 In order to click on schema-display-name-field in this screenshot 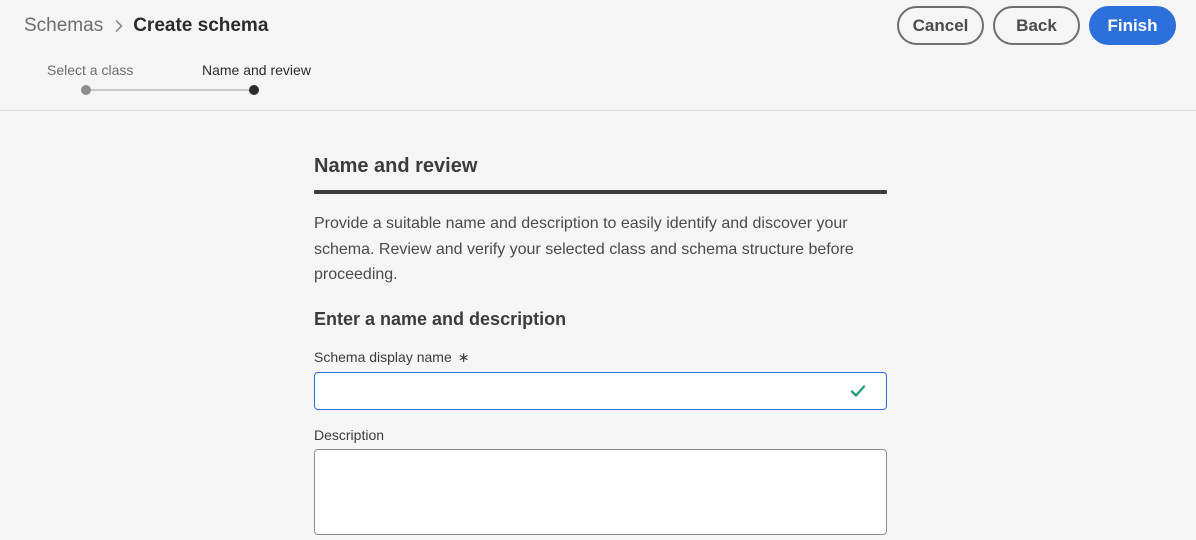, I will do `click(600, 390)`.